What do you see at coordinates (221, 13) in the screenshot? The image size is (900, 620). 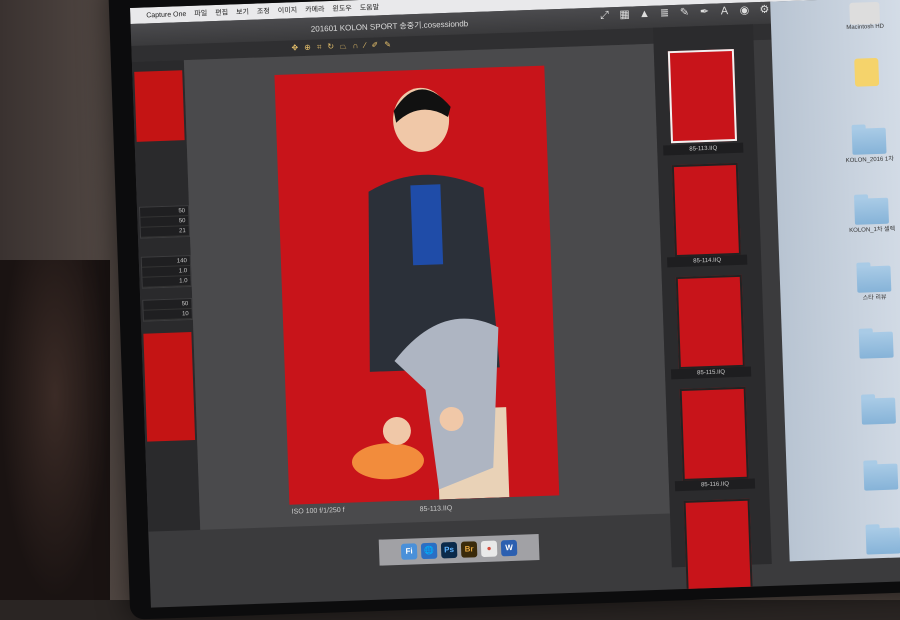 I see `menu-edit: 편집` at bounding box center [221, 13].